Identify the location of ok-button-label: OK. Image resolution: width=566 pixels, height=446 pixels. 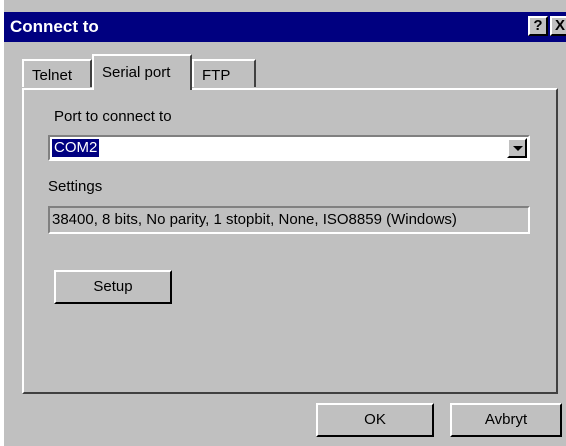
(375, 419).